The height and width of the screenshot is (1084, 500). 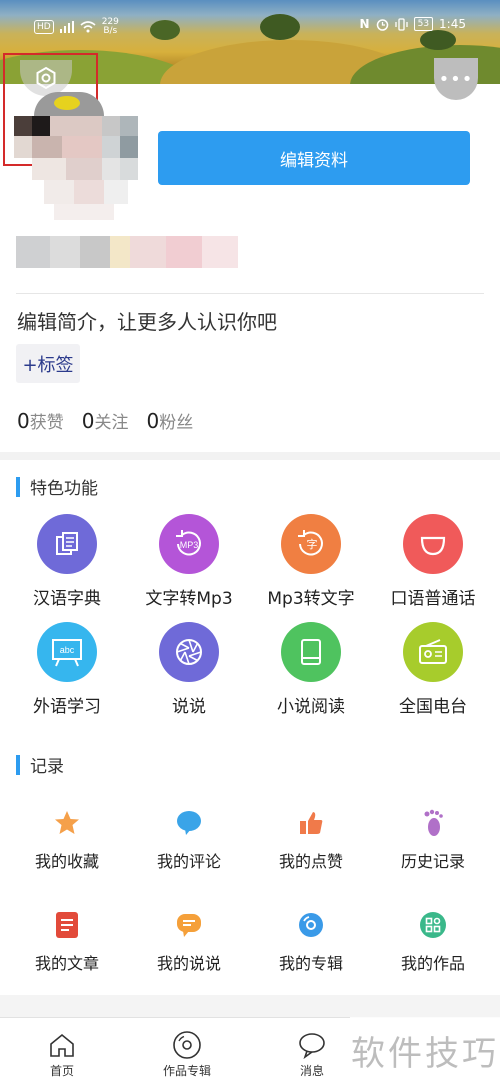 I want to click on feature-label: 外语学习, so click(x=67, y=707).